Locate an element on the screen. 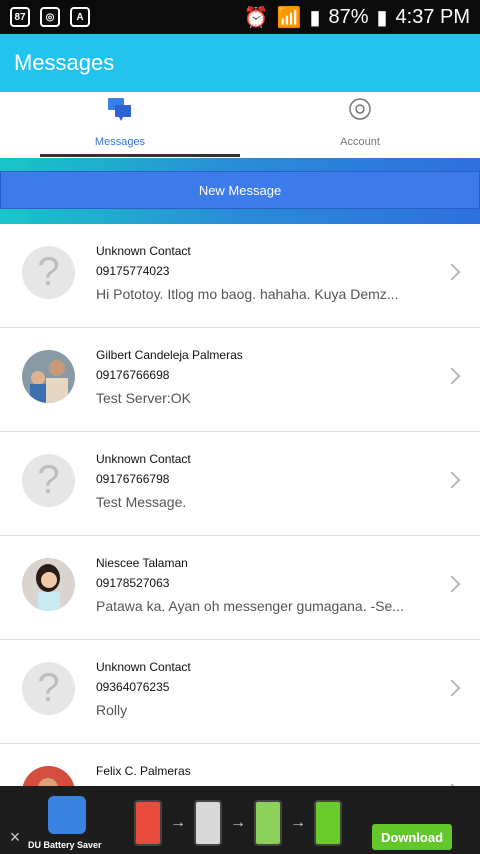 This screenshot has height=854, width=480. battery-red-icon is located at coordinates (148, 823).